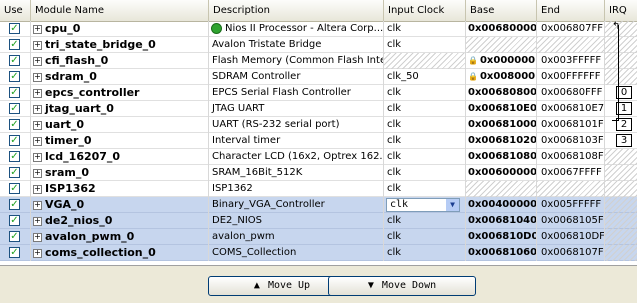 Image resolution: width=637 pixels, height=303 pixels. What do you see at coordinates (501, 29) in the screenshot?
I see `base-cell: 0x00680000` at bounding box center [501, 29].